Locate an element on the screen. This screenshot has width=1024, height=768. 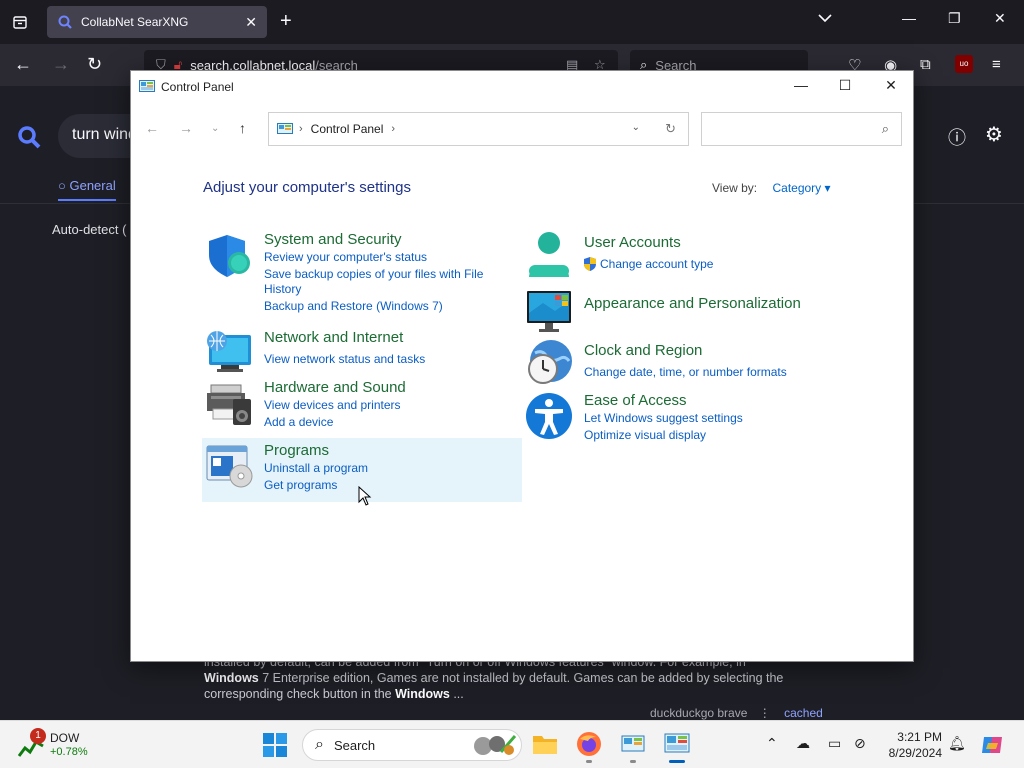
view-by-label: View by: is located at coordinates (735, 188).